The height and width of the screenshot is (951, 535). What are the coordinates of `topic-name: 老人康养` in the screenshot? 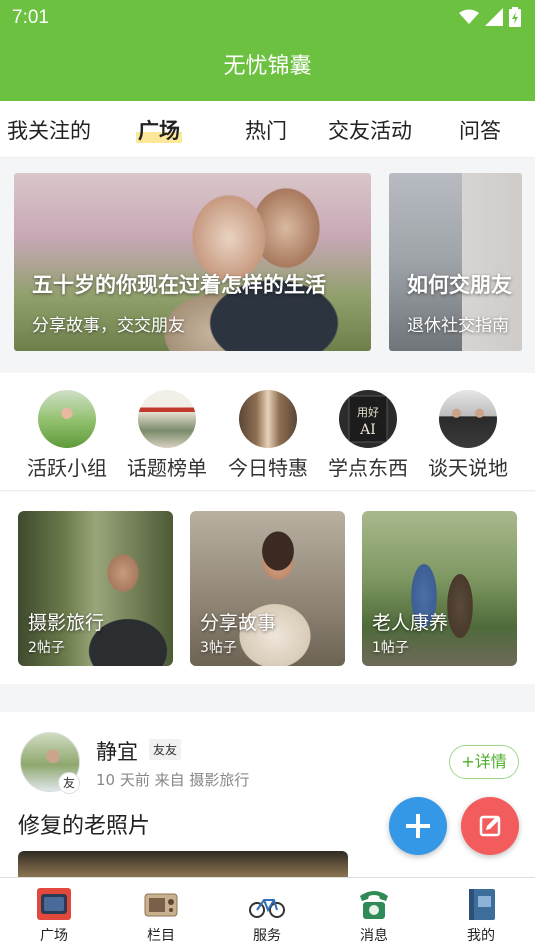 It's located at (410, 623).